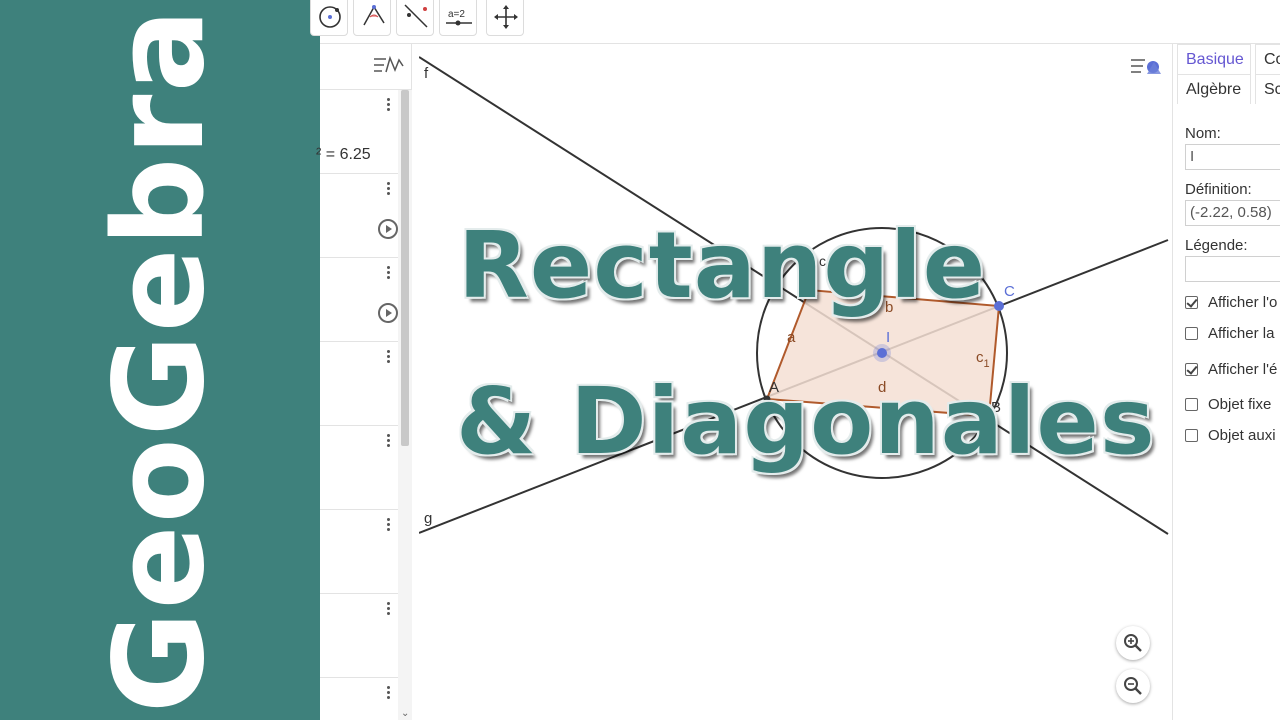  What do you see at coordinates (1243, 369) in the screenshot?
I see `checkbox-label: Afficher l'é` at bounding box center [1243, 369].